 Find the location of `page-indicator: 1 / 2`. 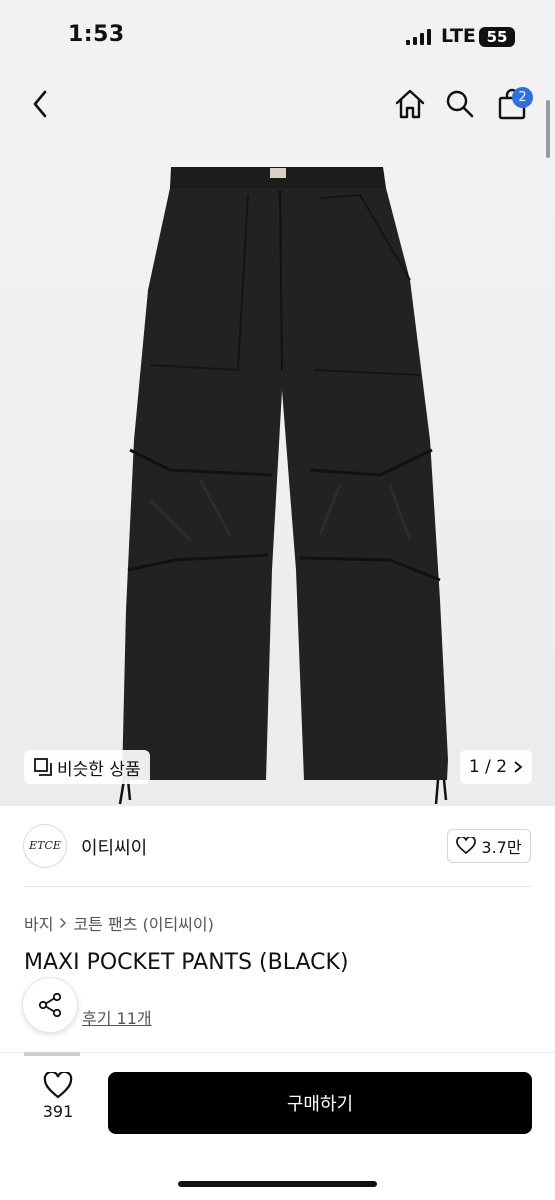

page-indicator: 1 / 2 is located at coordinates (488, 767).